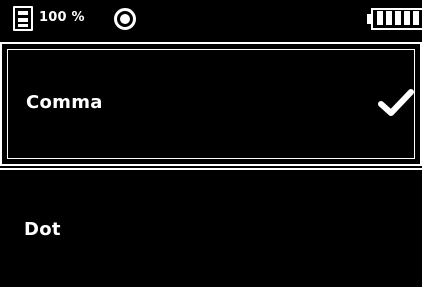 The width and height of the screenshot is (422, 287). What do you see at coordinates (64, 102) in the screenshot?
I see `option-label: Comma` at bounding box center [64, 102].